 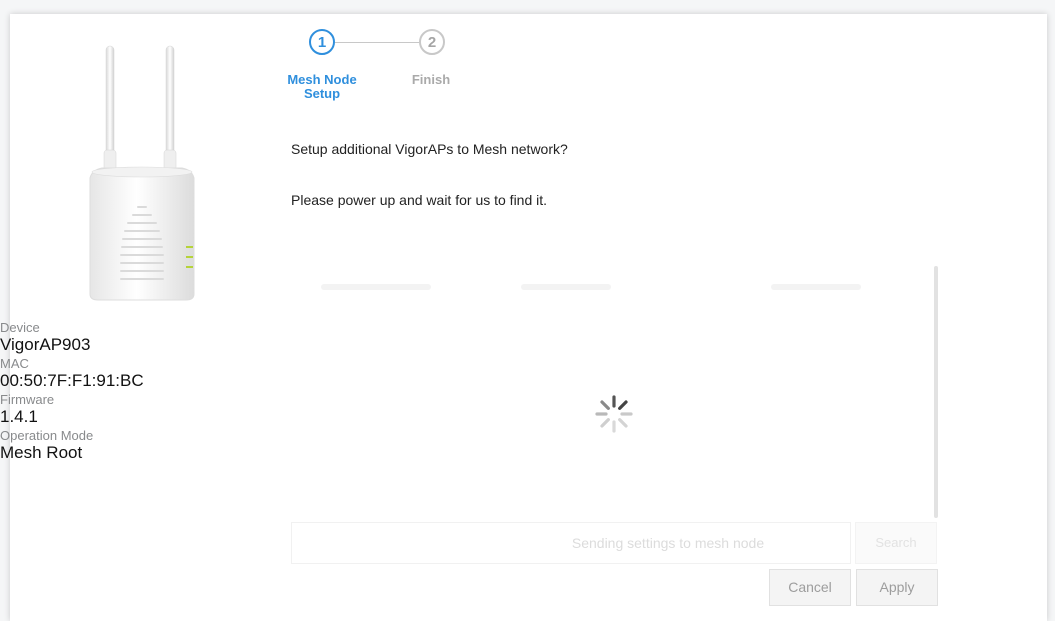 I want to click on access-point-image, so click(x=142, y=173).